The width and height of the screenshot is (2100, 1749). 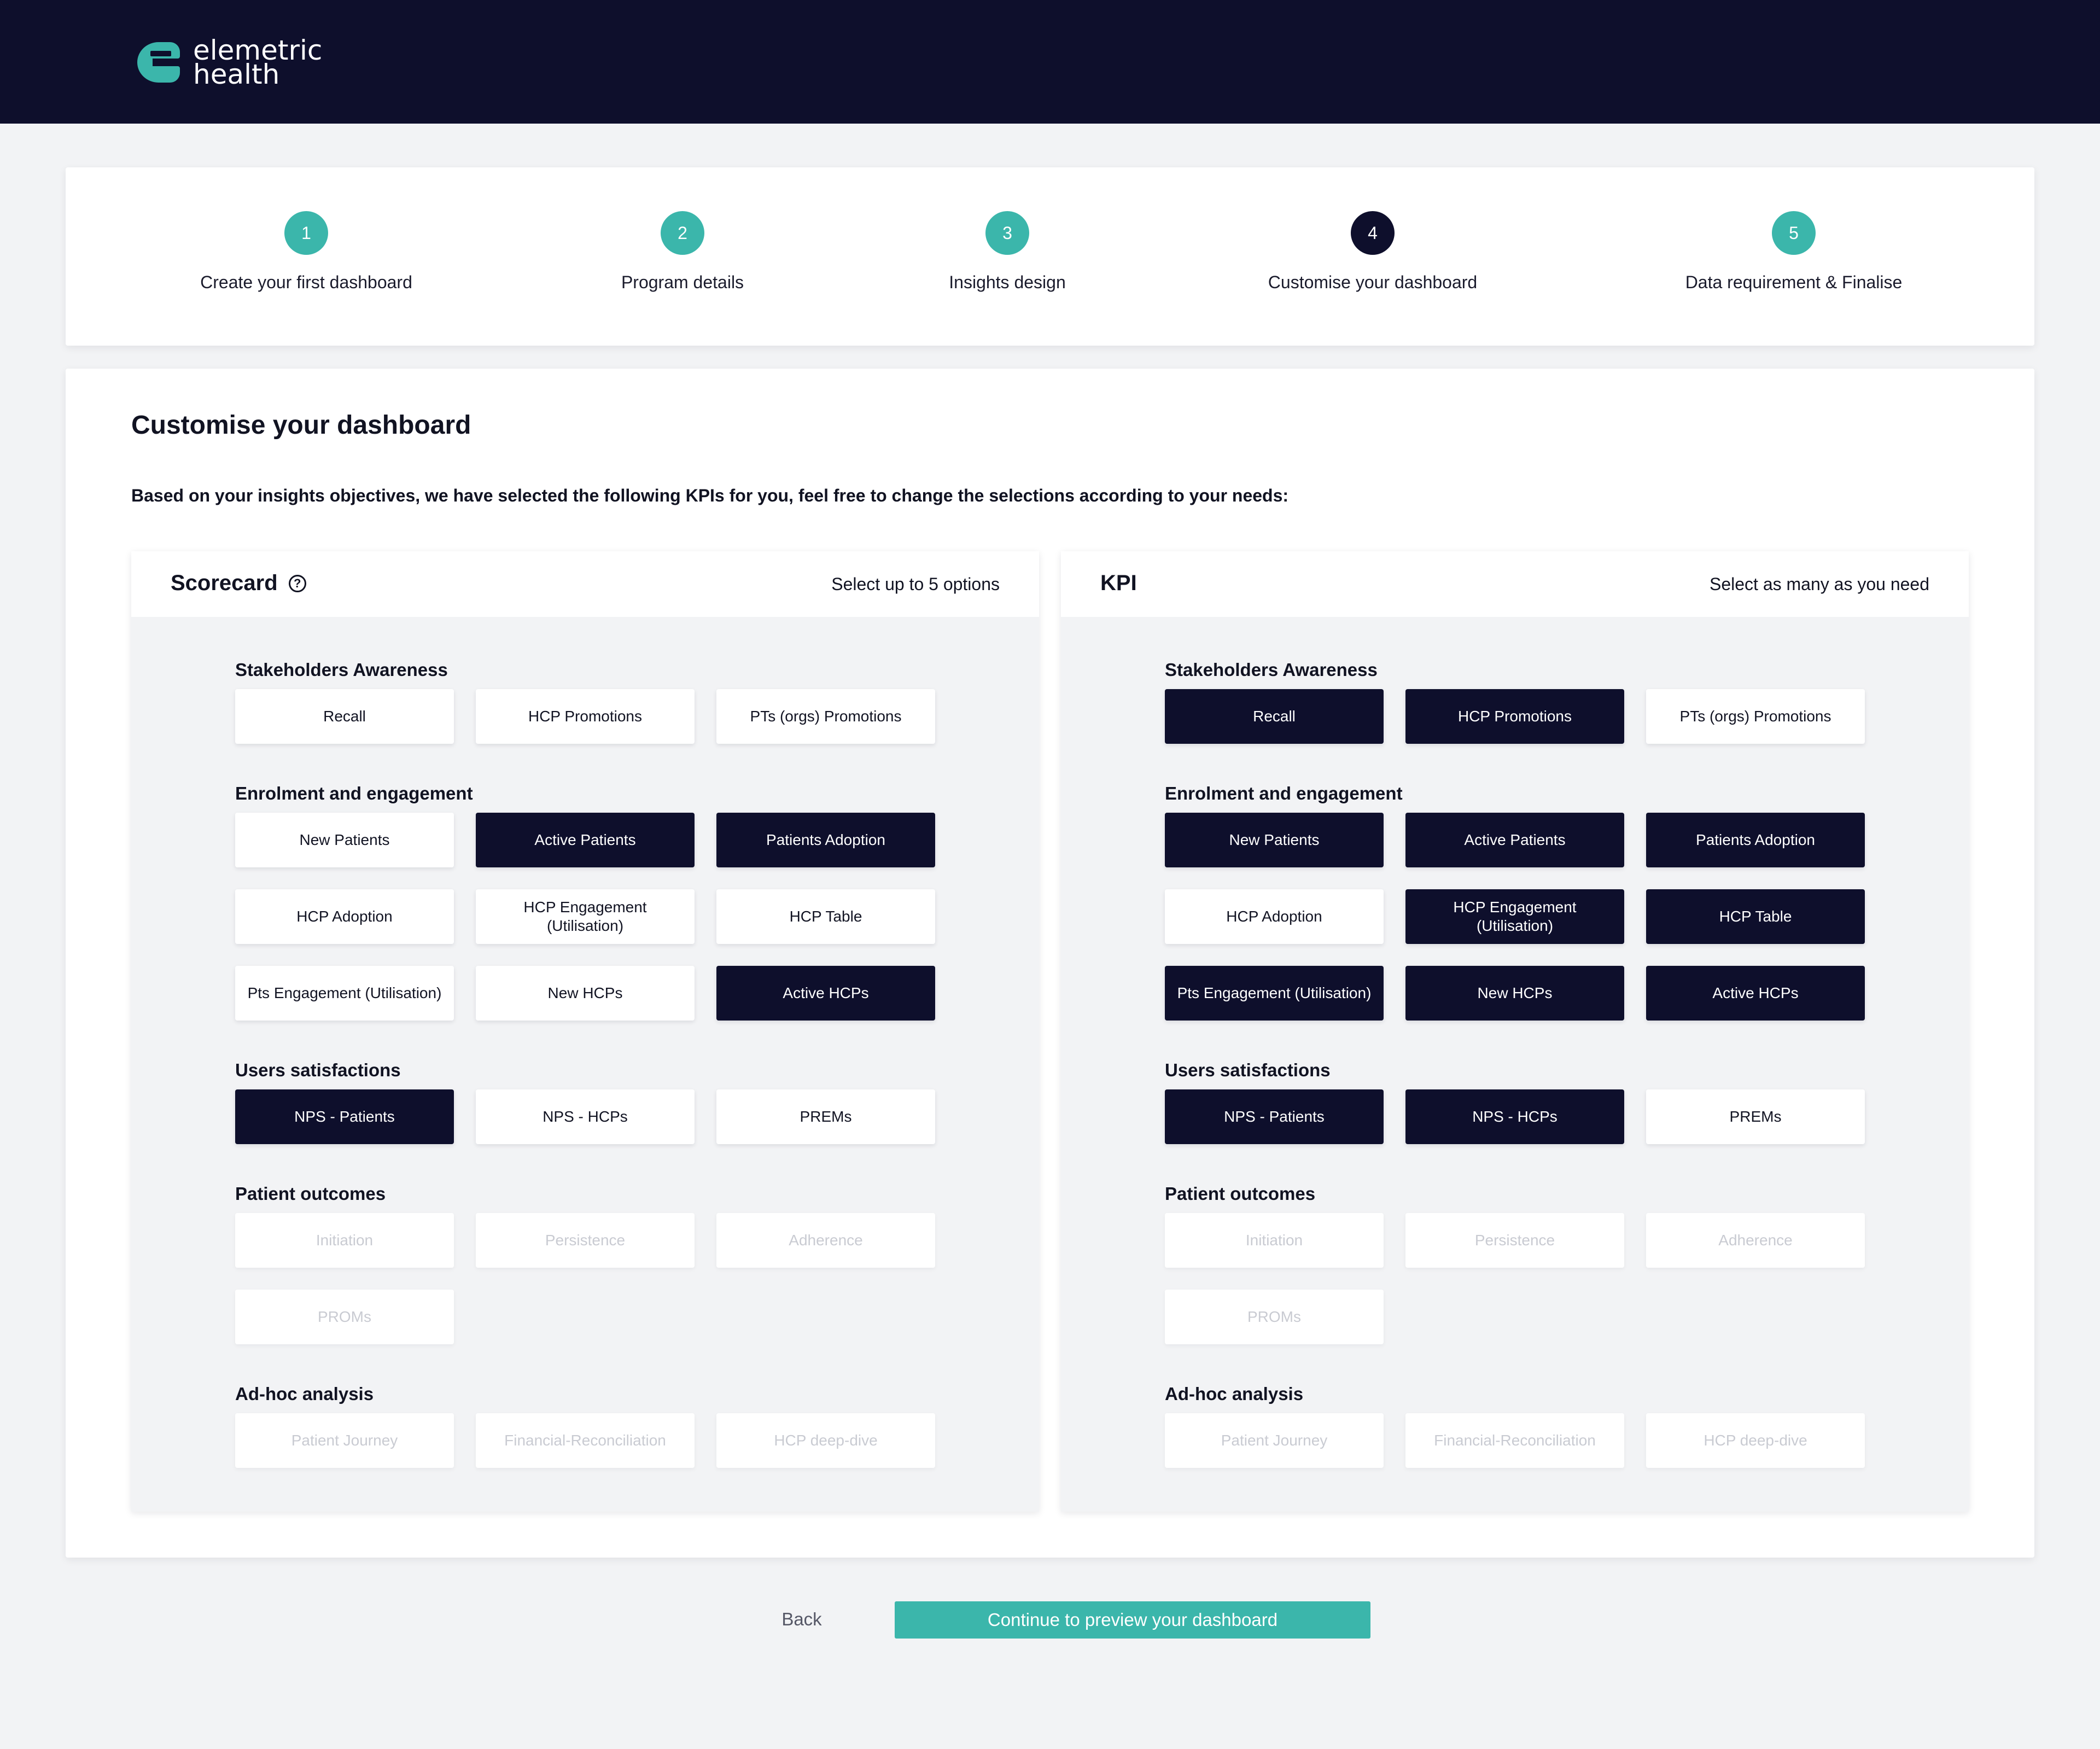 I want to click on elemetric-health-logo: elemetric health, so click(x=228, y=62).